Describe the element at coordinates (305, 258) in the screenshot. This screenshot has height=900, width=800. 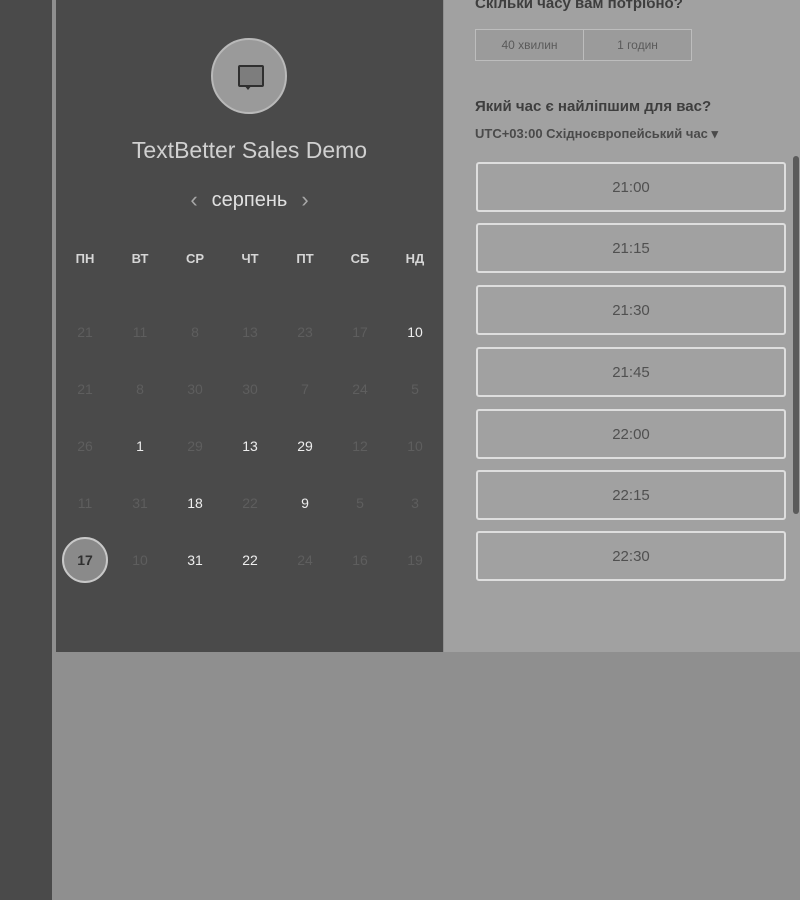
I see `weekday-label: ПТ` at that location.